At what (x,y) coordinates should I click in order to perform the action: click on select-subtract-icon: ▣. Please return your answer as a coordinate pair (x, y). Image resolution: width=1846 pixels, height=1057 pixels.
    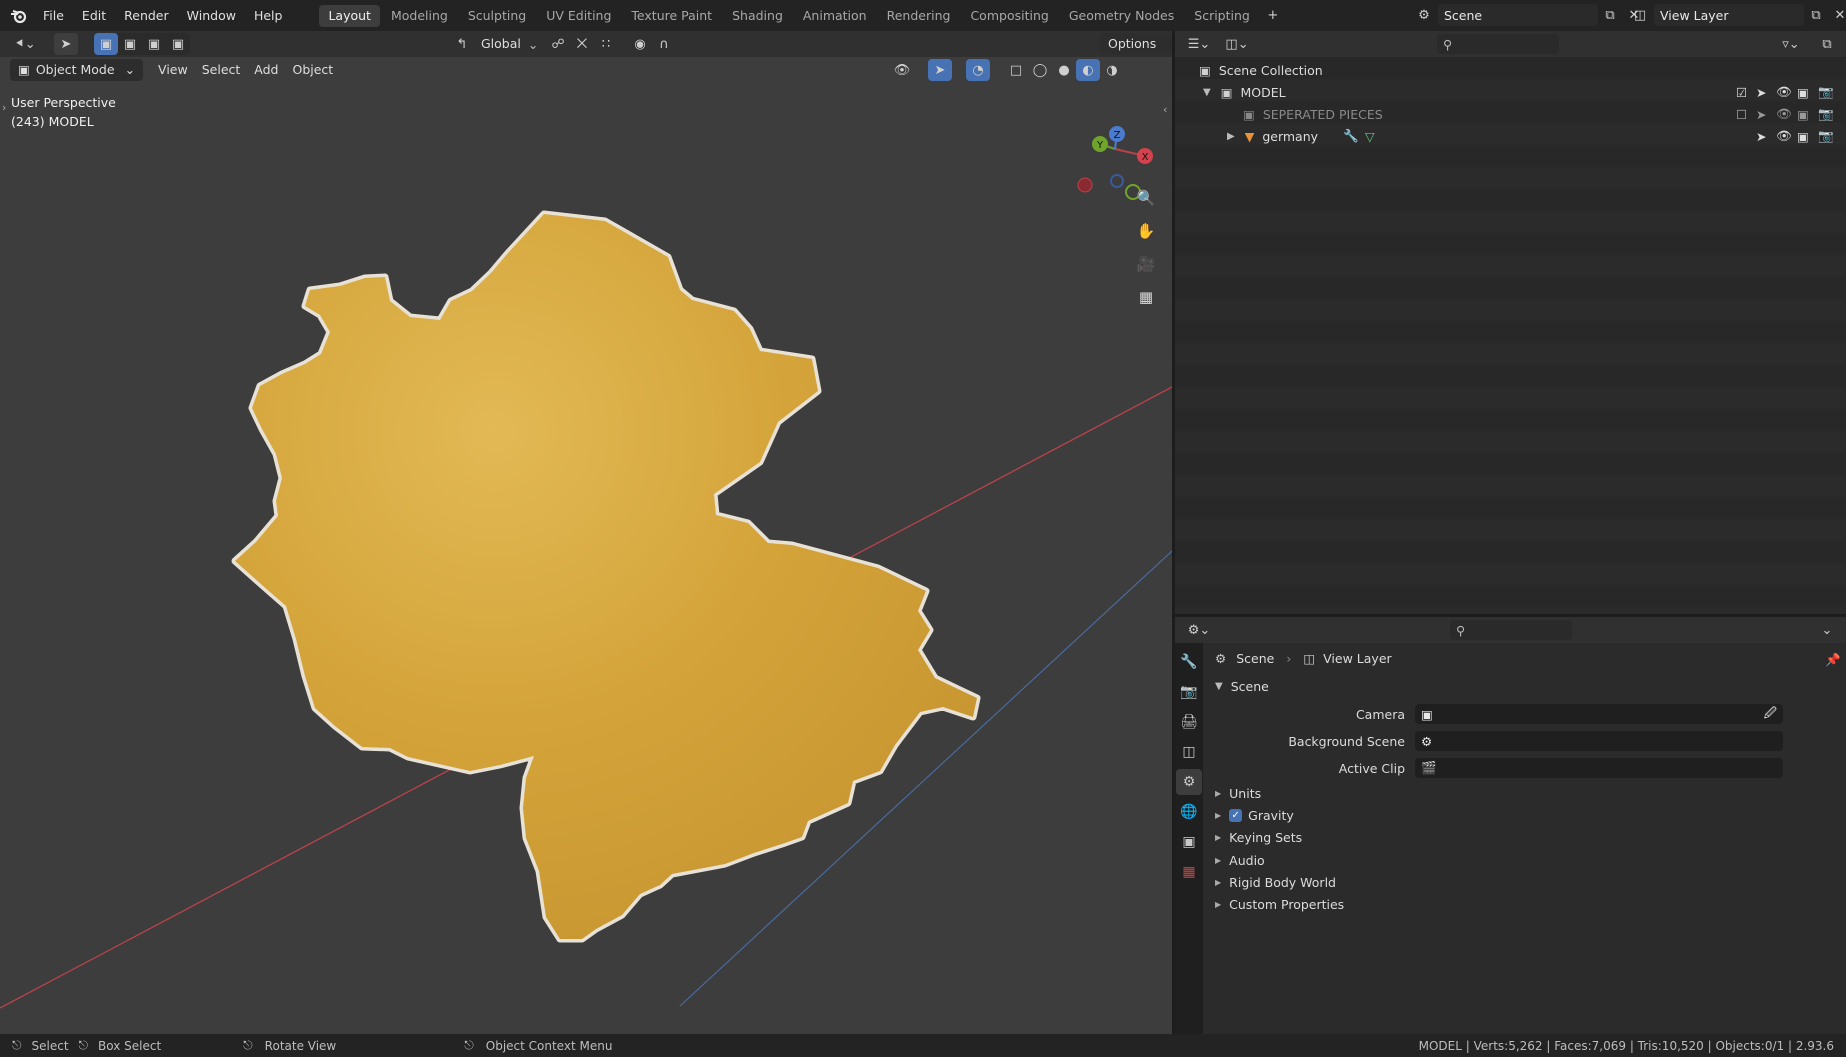
    Looking at the image, I should click on (154, 44).